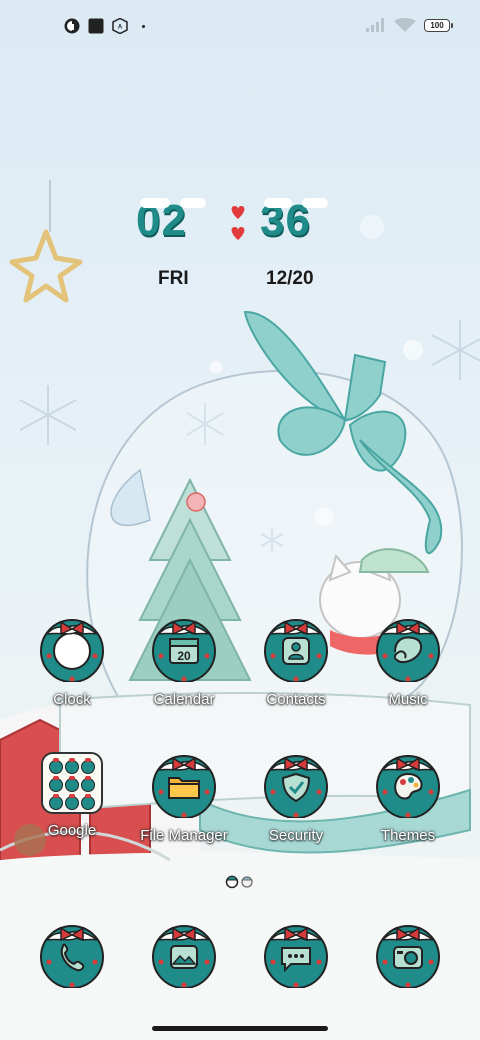  Describe the element at coordinates (375, 25) in the screenshot. I see `signal-icon` at that location.